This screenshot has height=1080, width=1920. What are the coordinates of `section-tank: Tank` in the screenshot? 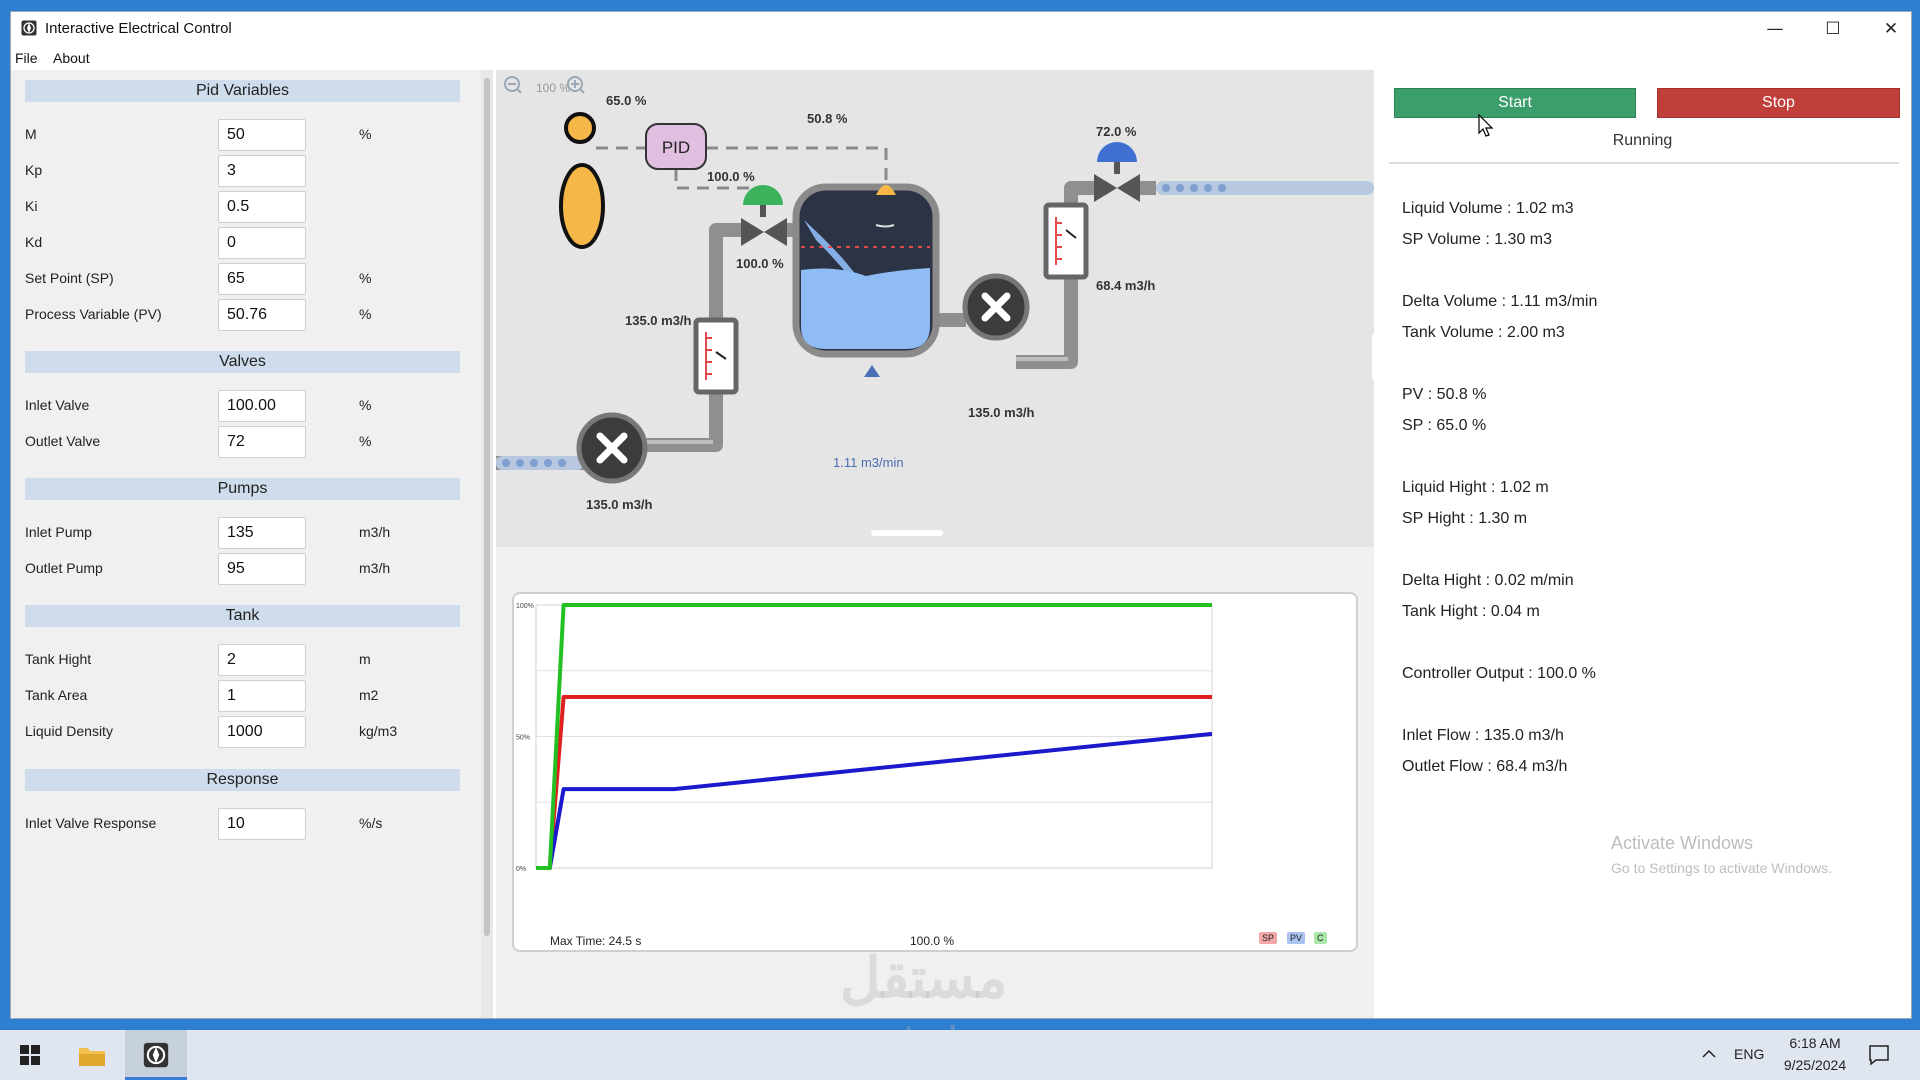 It's located at (242, 616).